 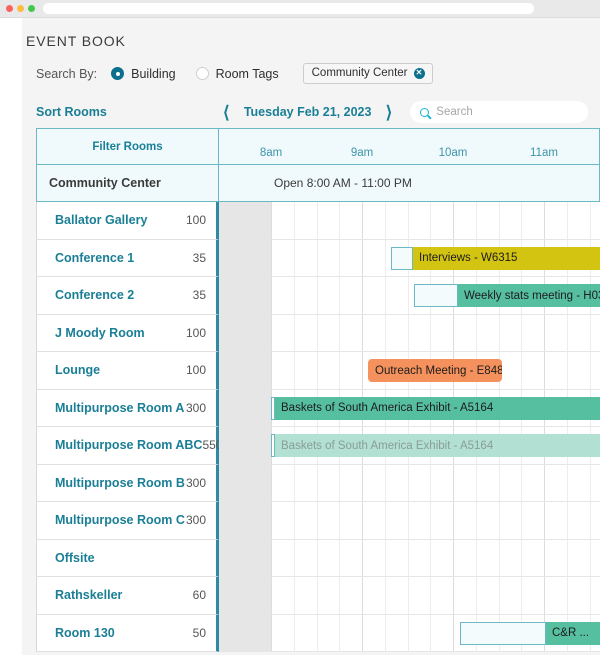 What do you see at coordinates (202, 73) in the screenshot?
I see `radio-room-tags-icon` at bounding box center [202, 73].